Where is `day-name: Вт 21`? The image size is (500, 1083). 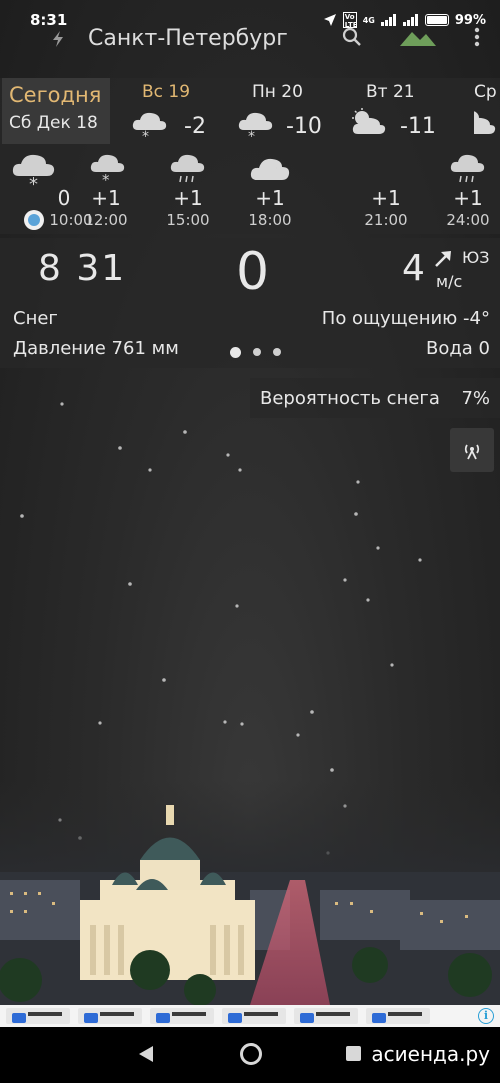 day-name: Вт 21 is located at coordinates (390, 92).